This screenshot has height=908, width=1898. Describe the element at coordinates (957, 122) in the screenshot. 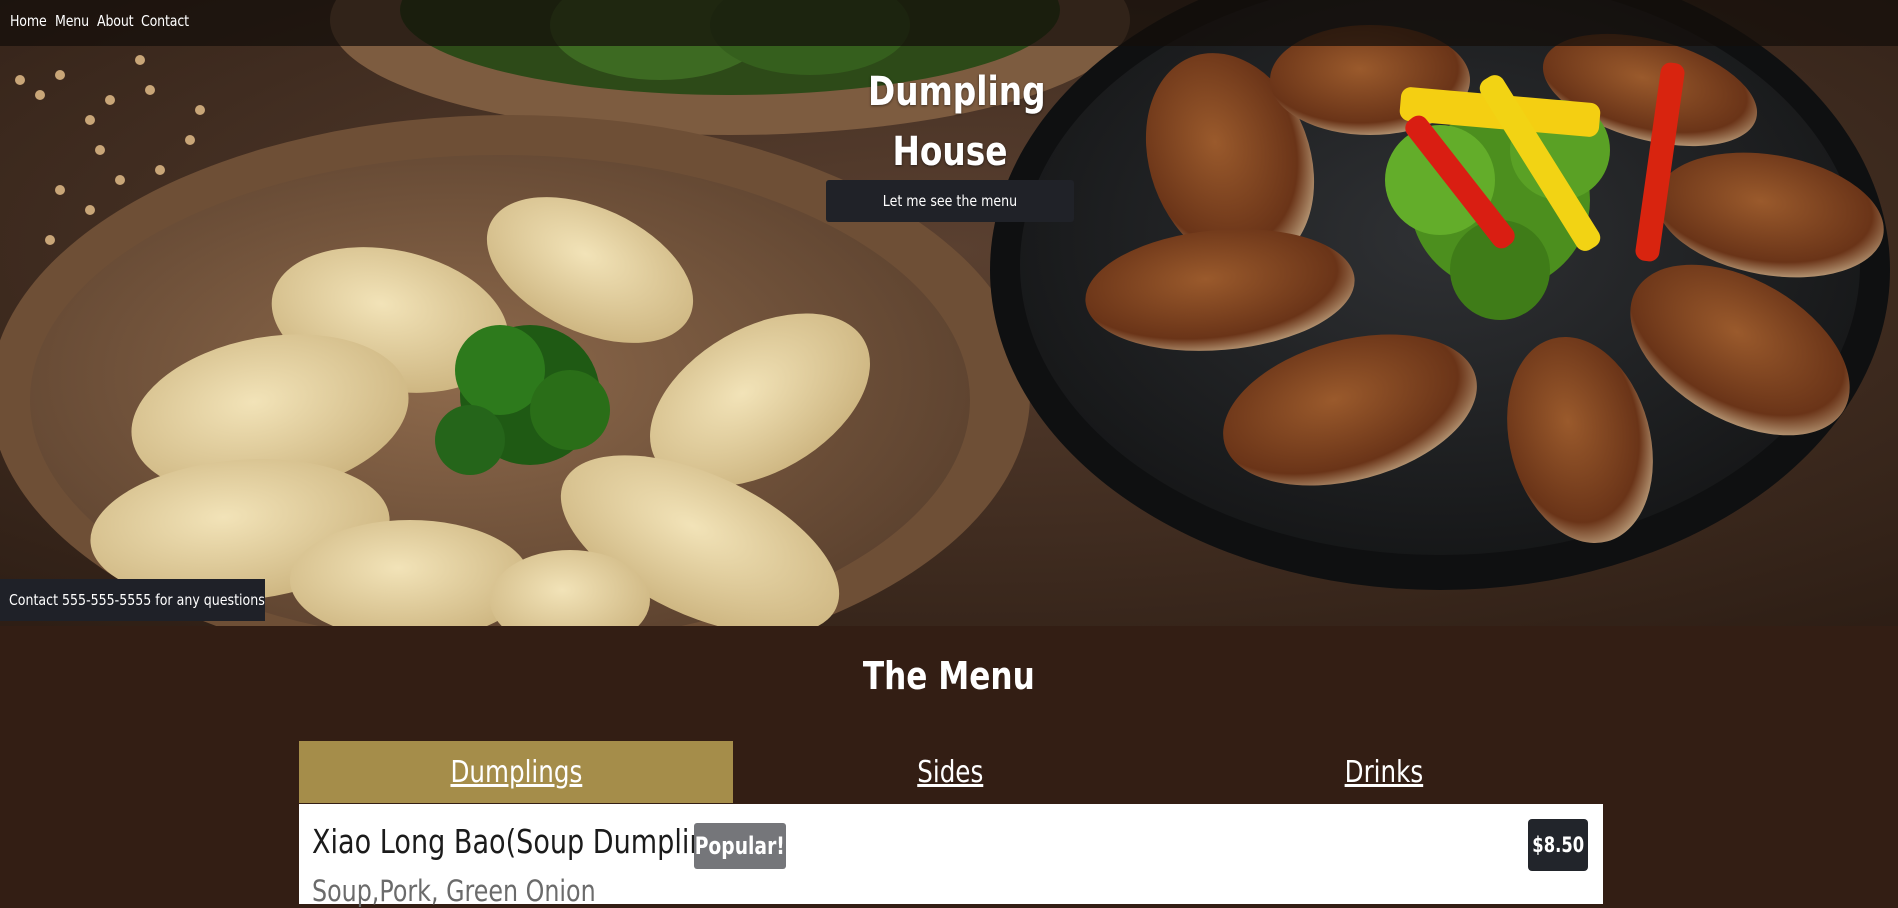

I see `hero-title: Dumpling House` at that location.